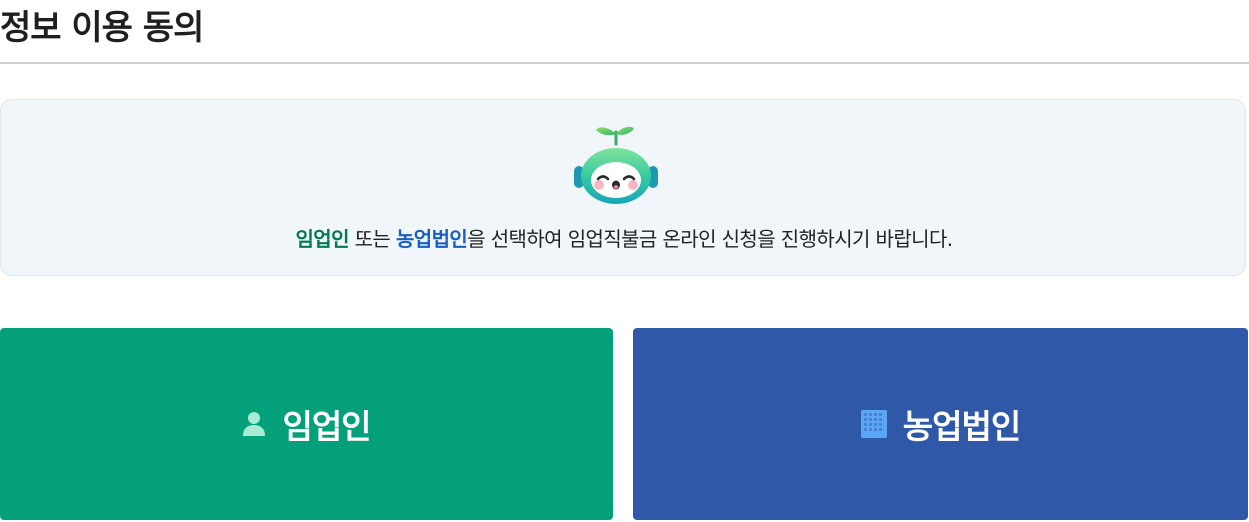 This screenshot has width=1249, height=522. What do you see at coordinates (322, 239) in the screenshot?
I see `notice-highlight-individual: 임업인` at bounding box center [322, 239].